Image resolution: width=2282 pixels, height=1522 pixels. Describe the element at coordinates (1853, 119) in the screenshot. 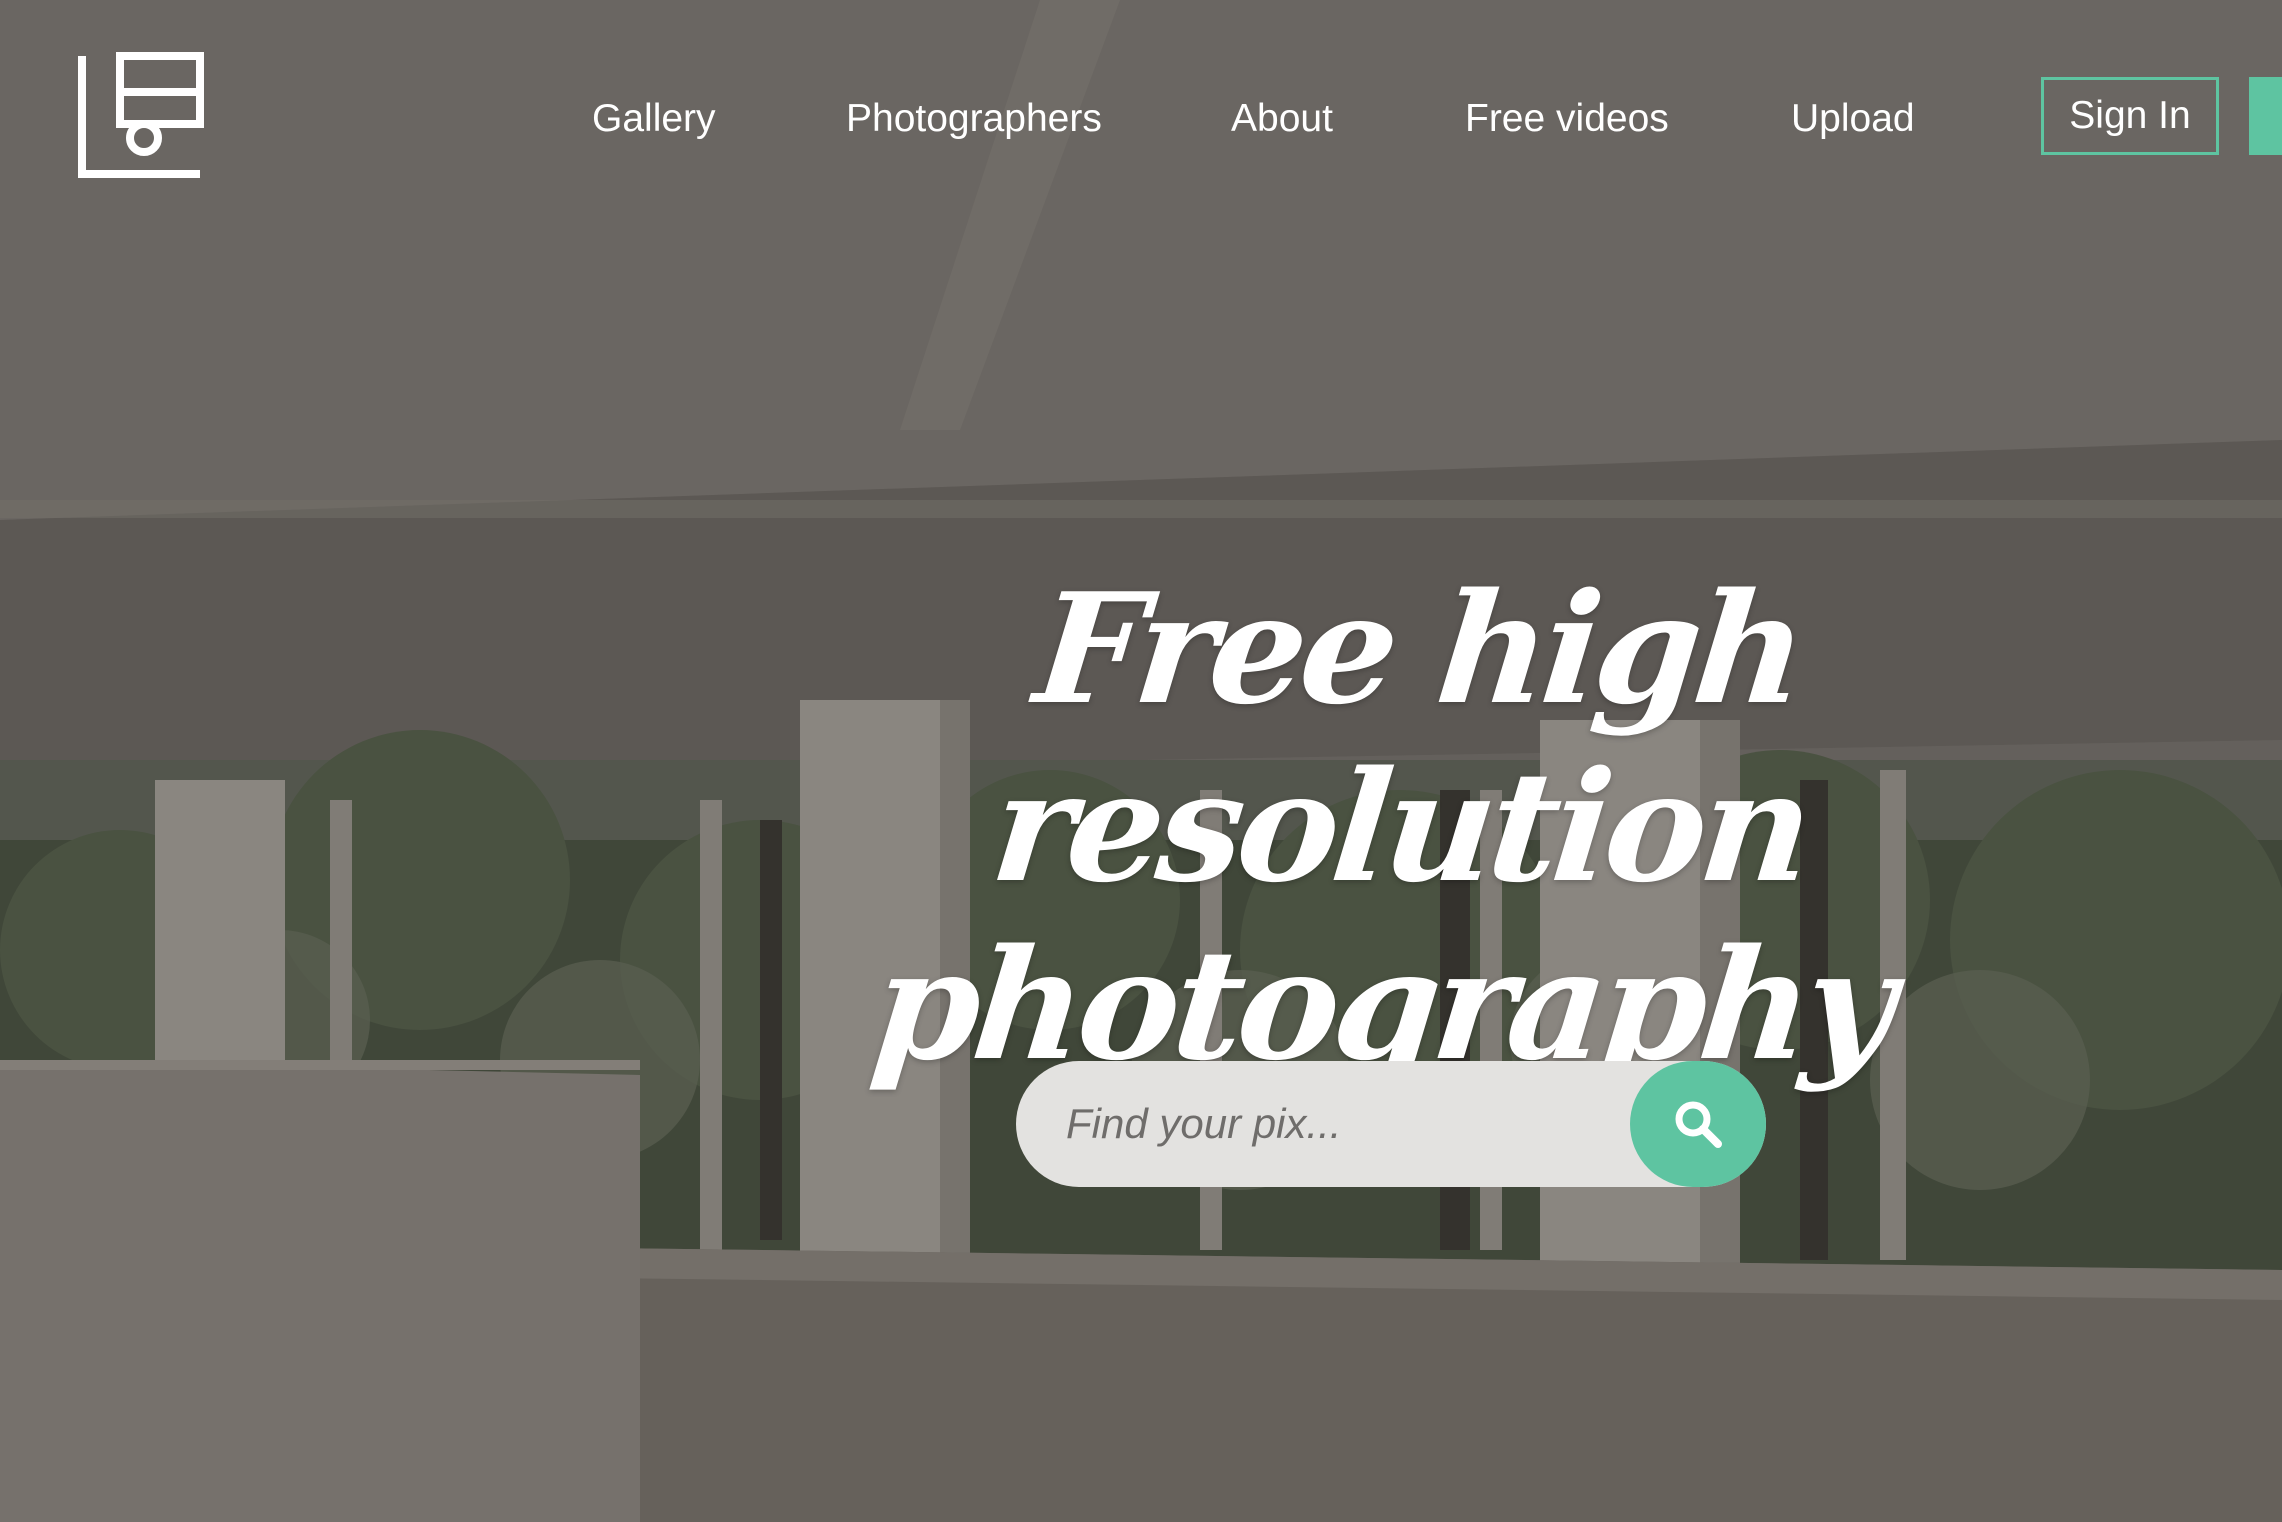

I see `nav-item-upload: Upload` at that location.